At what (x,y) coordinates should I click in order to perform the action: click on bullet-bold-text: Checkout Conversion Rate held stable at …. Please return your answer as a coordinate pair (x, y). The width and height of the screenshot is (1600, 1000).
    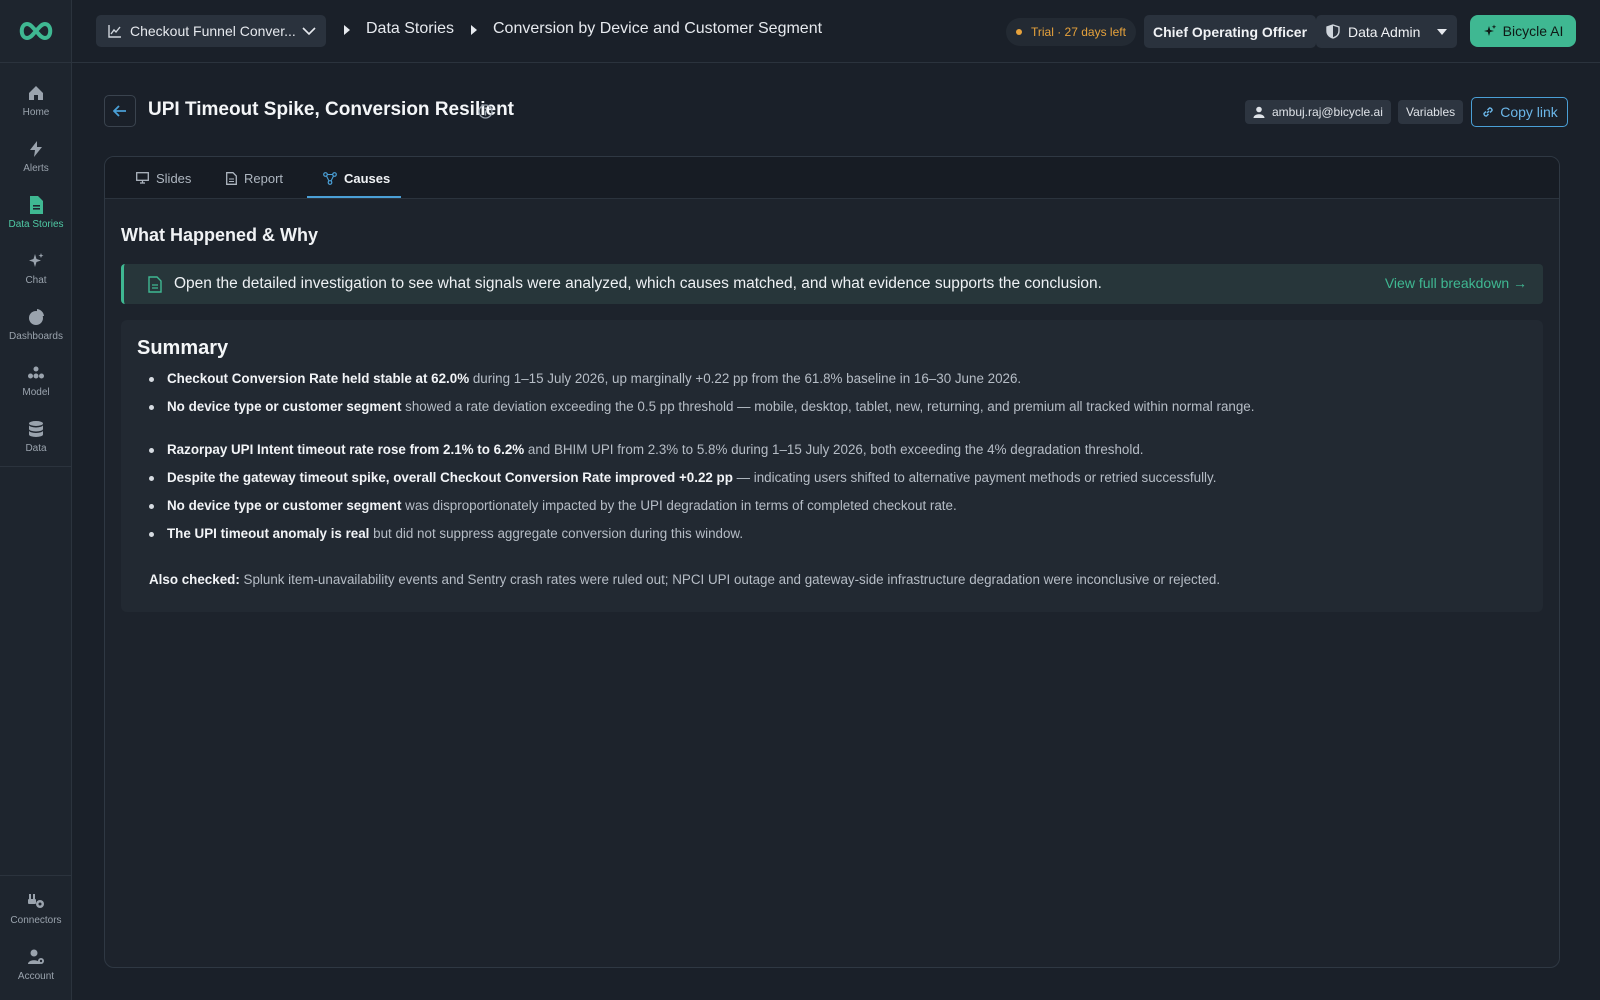
    Looking at the image, I should click on (318, 378).